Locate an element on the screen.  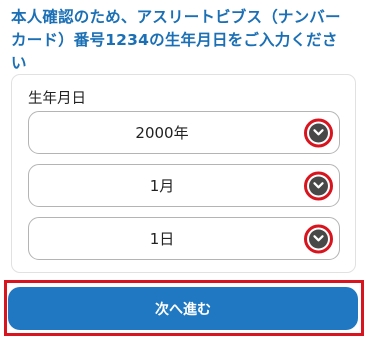
year-select: 2000年 is located at coordinates (184, 132).